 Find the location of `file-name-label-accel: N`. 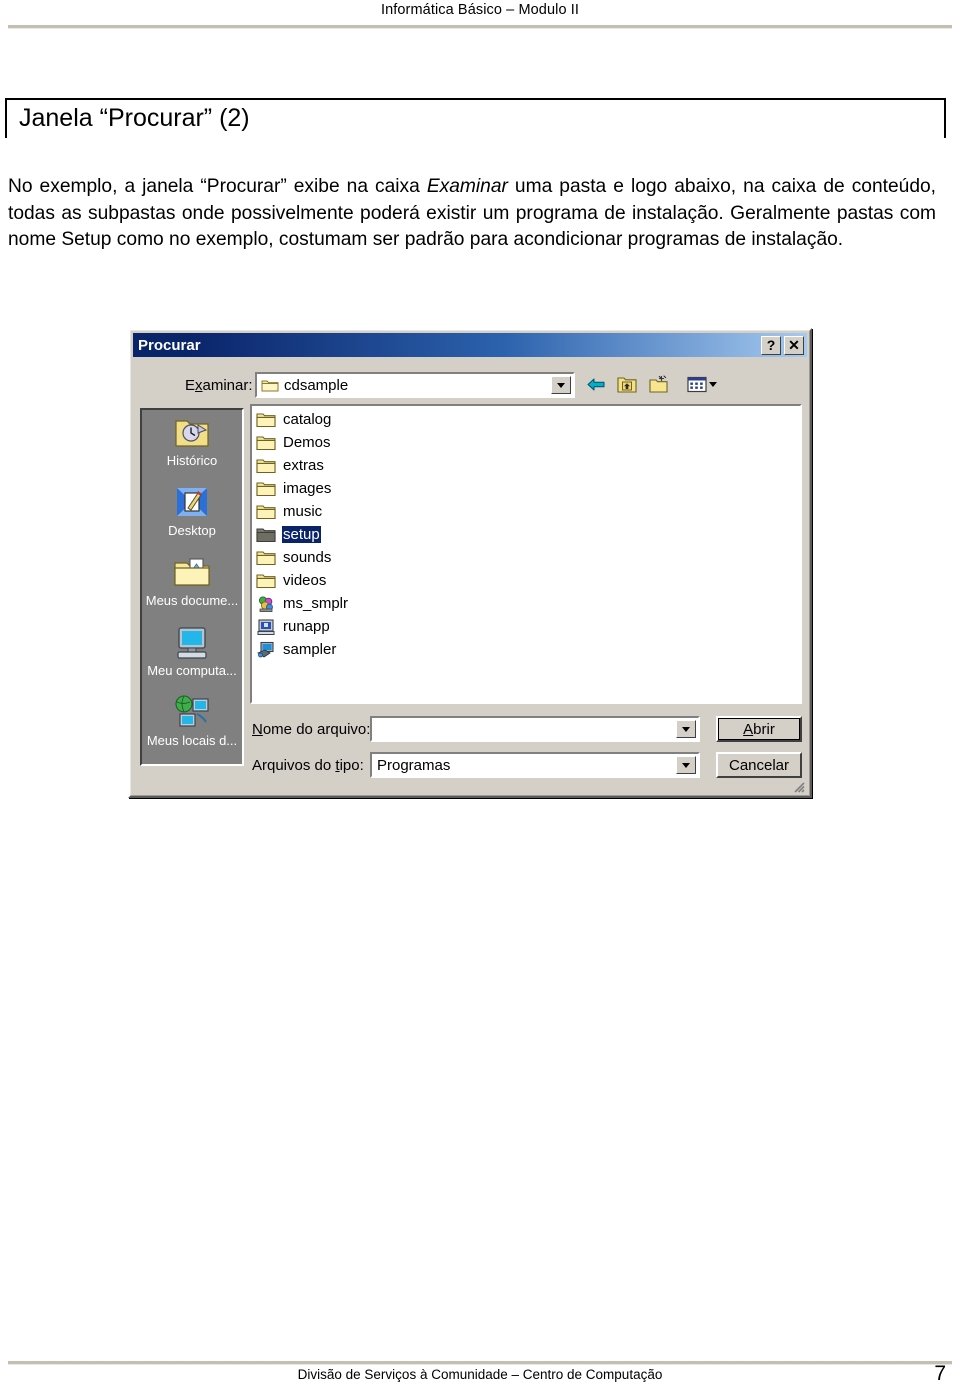

file-name-label-accel: N is located at coordinates (257, 729).